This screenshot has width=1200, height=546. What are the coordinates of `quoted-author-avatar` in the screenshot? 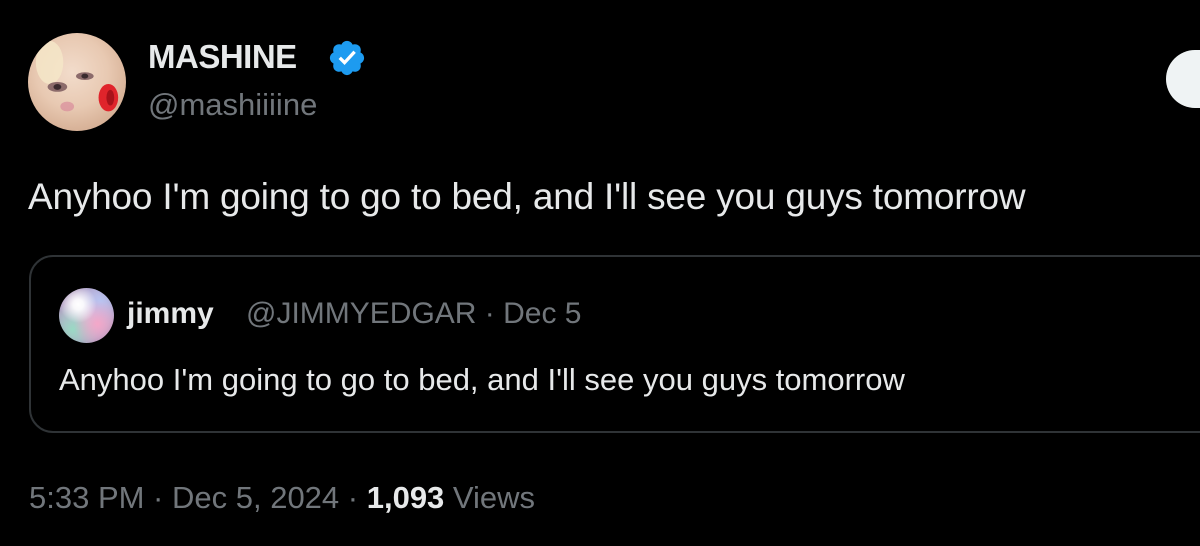 It's located at (86, 315).